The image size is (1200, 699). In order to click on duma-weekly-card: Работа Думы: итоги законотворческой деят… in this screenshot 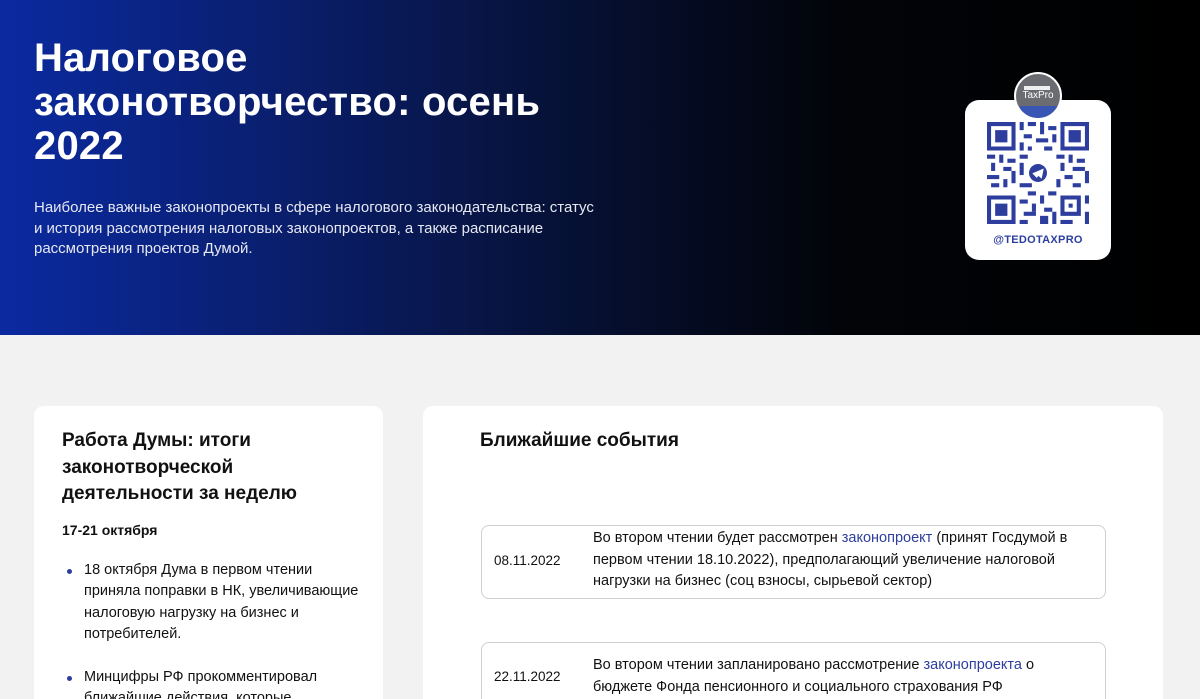, I will do `click(208, 552)`.